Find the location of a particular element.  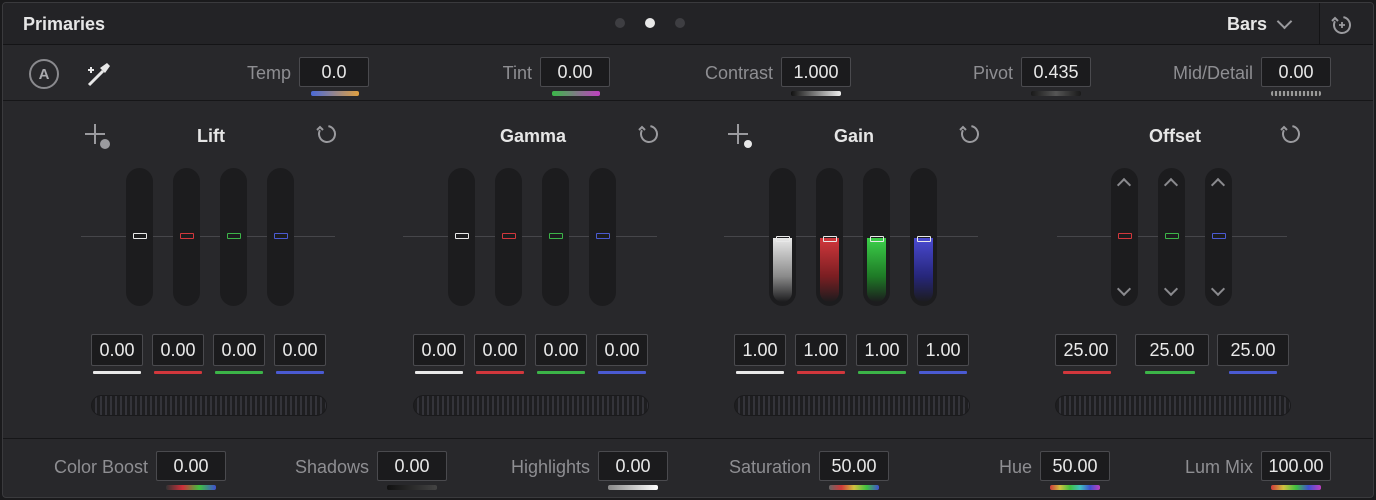

gain-value-red: 1.00 is located at coordinates (821, 350).